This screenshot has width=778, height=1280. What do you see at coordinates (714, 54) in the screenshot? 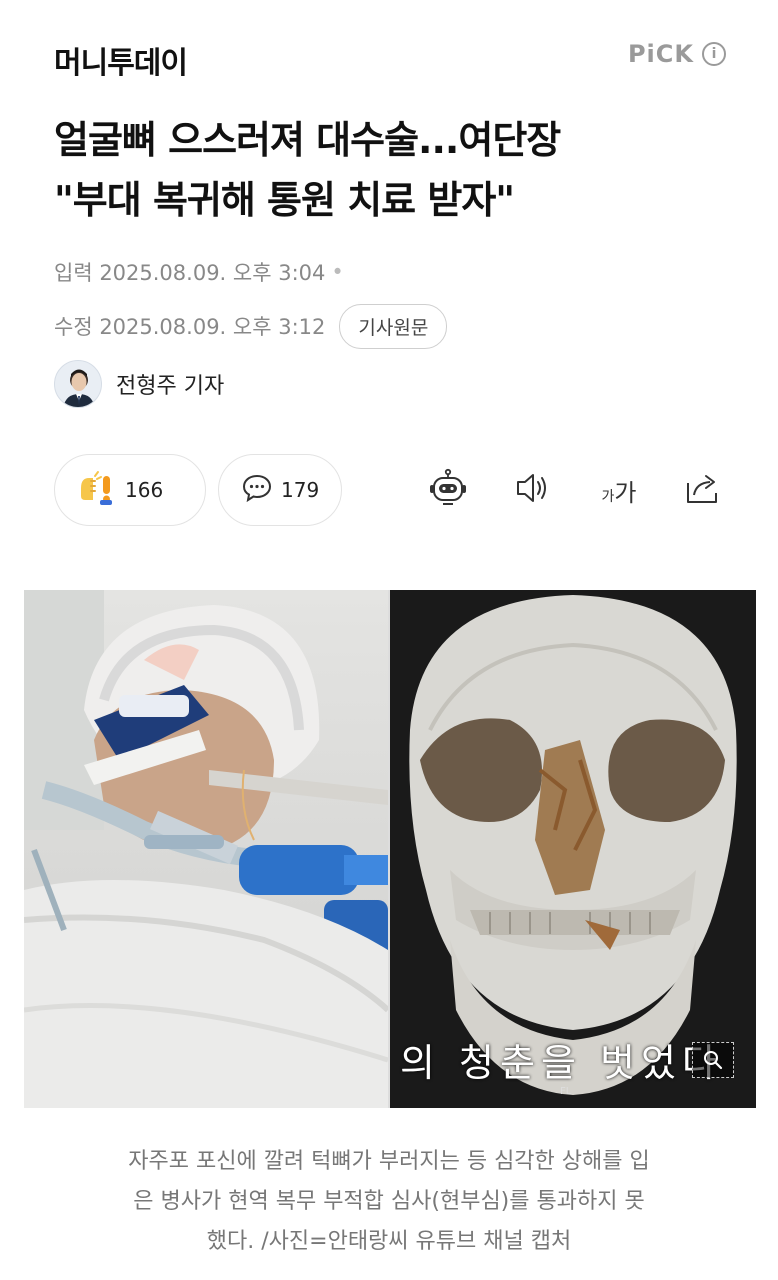
I see `info-icon: i` at bounding box center [714, 54].